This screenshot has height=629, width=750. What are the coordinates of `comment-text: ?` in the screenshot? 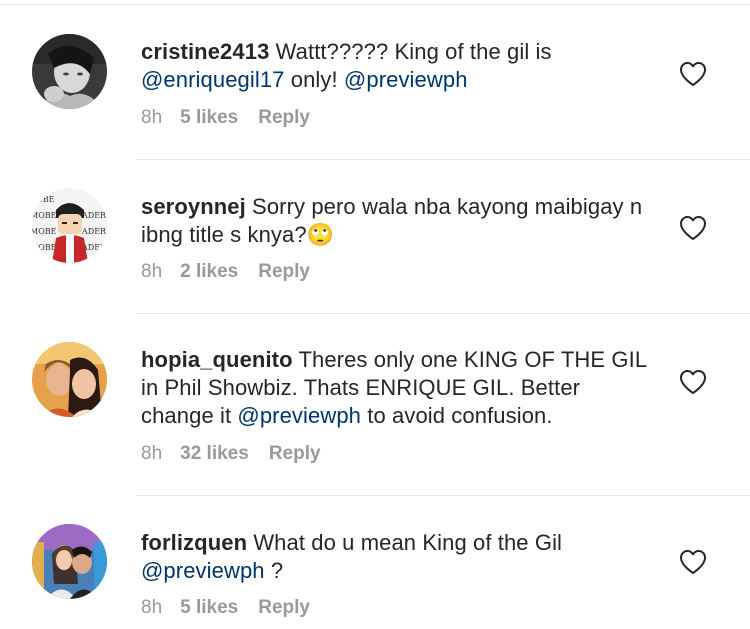 It's located at (274, 570).